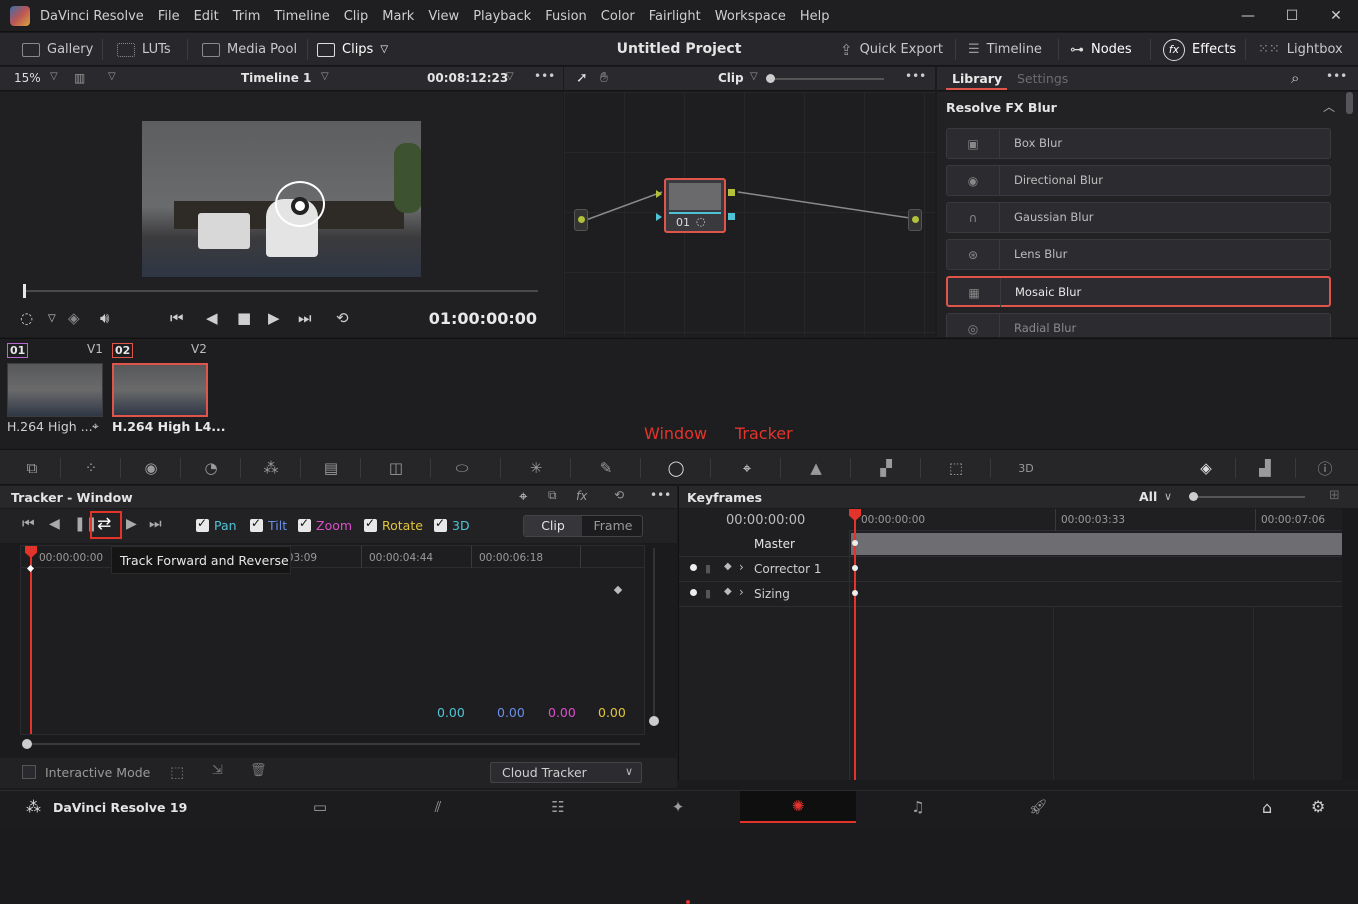 The width and height of the screenshot is (1358, 904). I want to click on page-deliver-icon: 🚀︎, so click(1038, 807).